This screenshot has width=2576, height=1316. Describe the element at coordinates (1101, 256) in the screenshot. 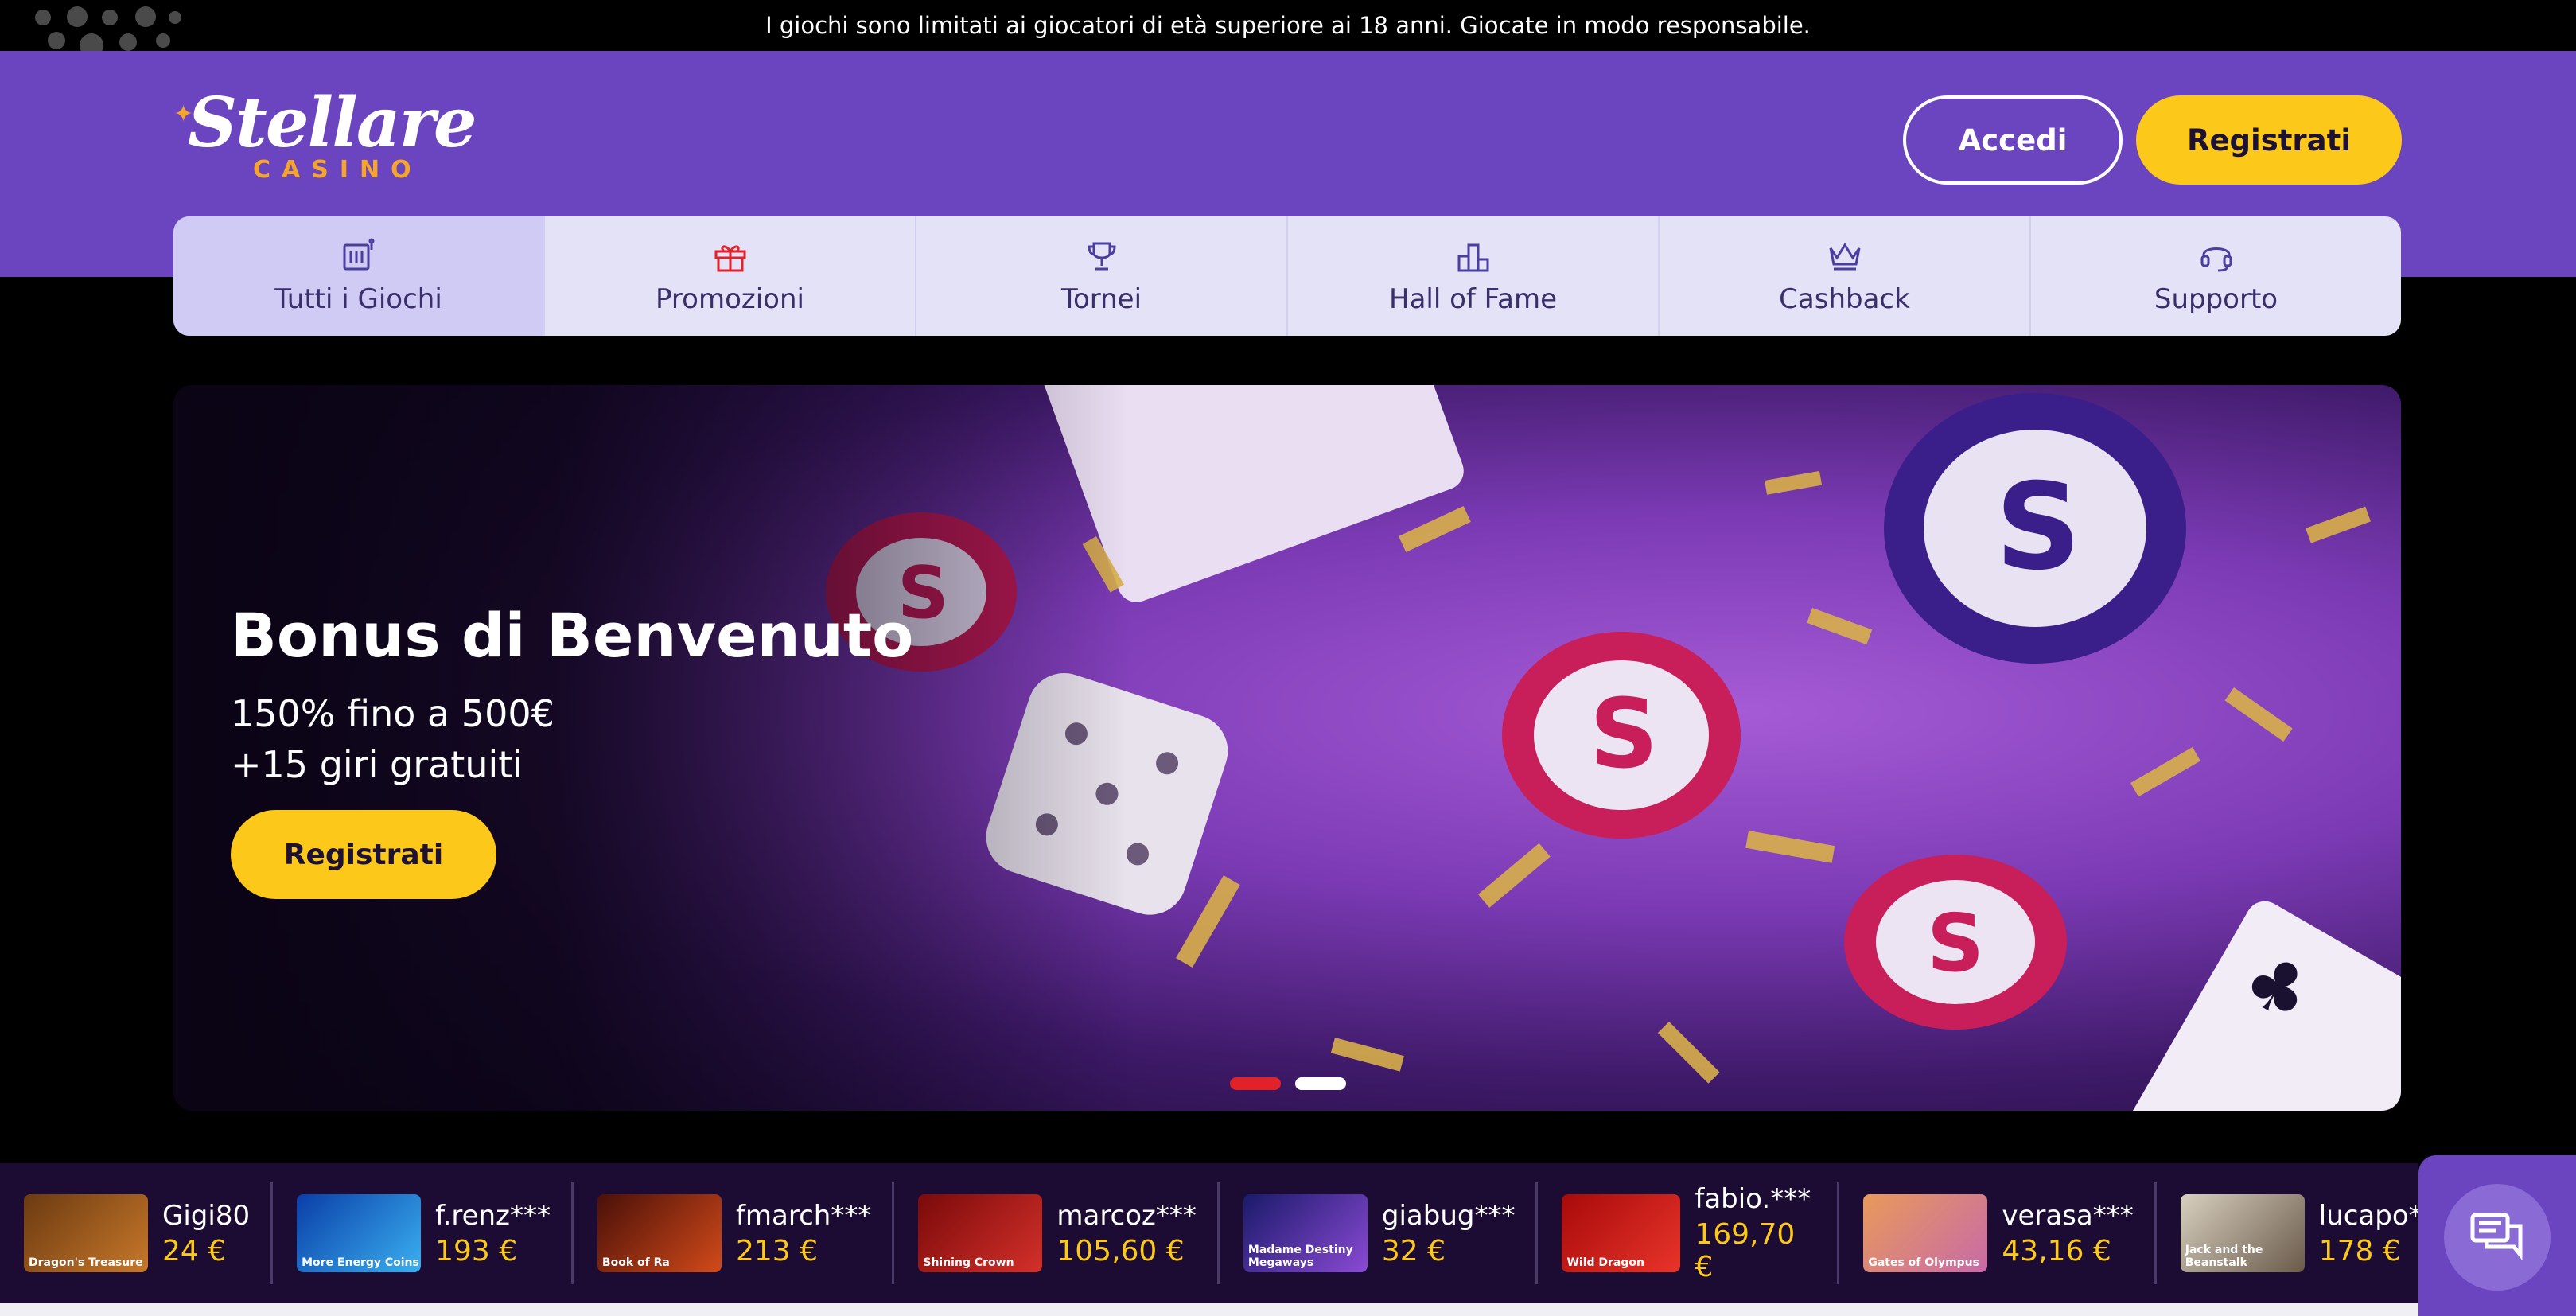

I see `trophy-icon` at that location.